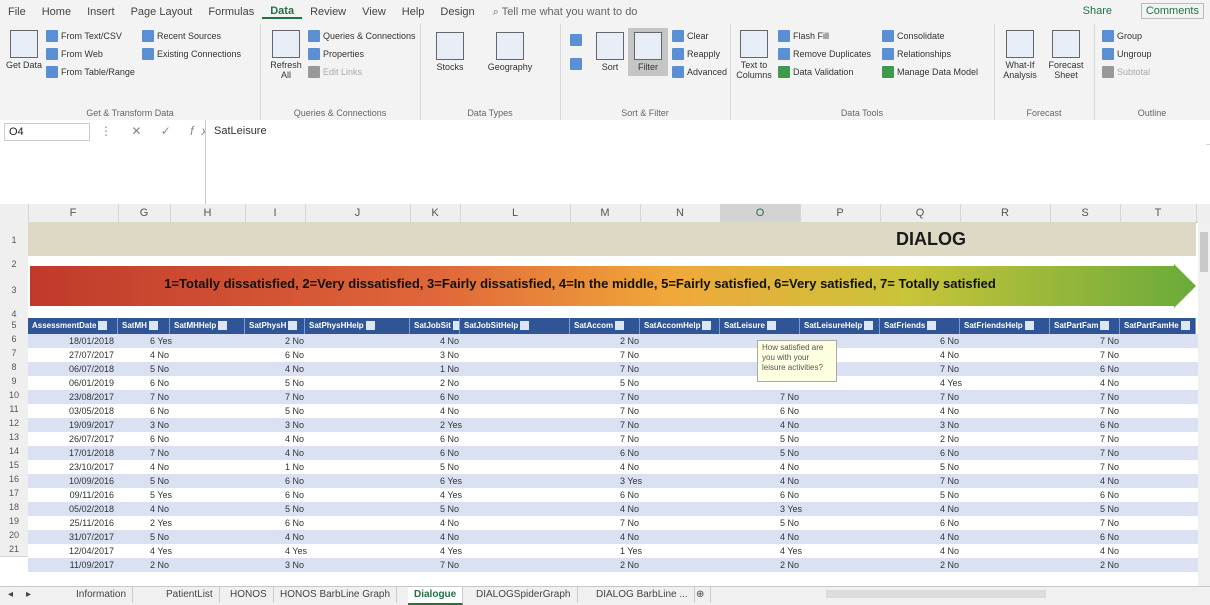 This screenshot has width=1210, height=605. Describe the element at coordinates (413, 12) in the screenshot. I see `menu-help: Help` at that location.